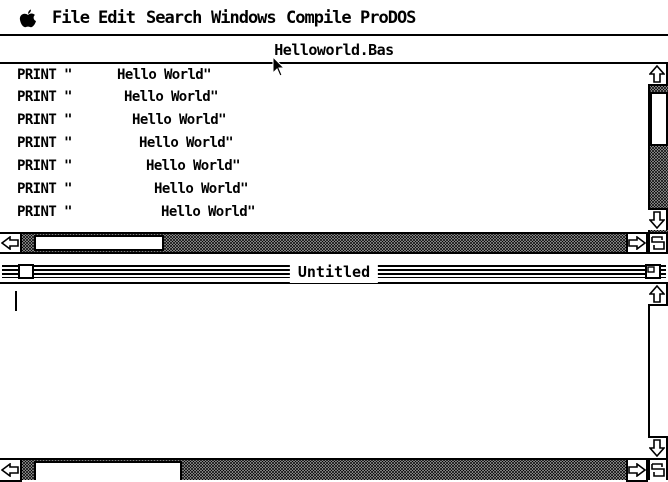  I want to click on zoom-box-icon, so click(651, 269).